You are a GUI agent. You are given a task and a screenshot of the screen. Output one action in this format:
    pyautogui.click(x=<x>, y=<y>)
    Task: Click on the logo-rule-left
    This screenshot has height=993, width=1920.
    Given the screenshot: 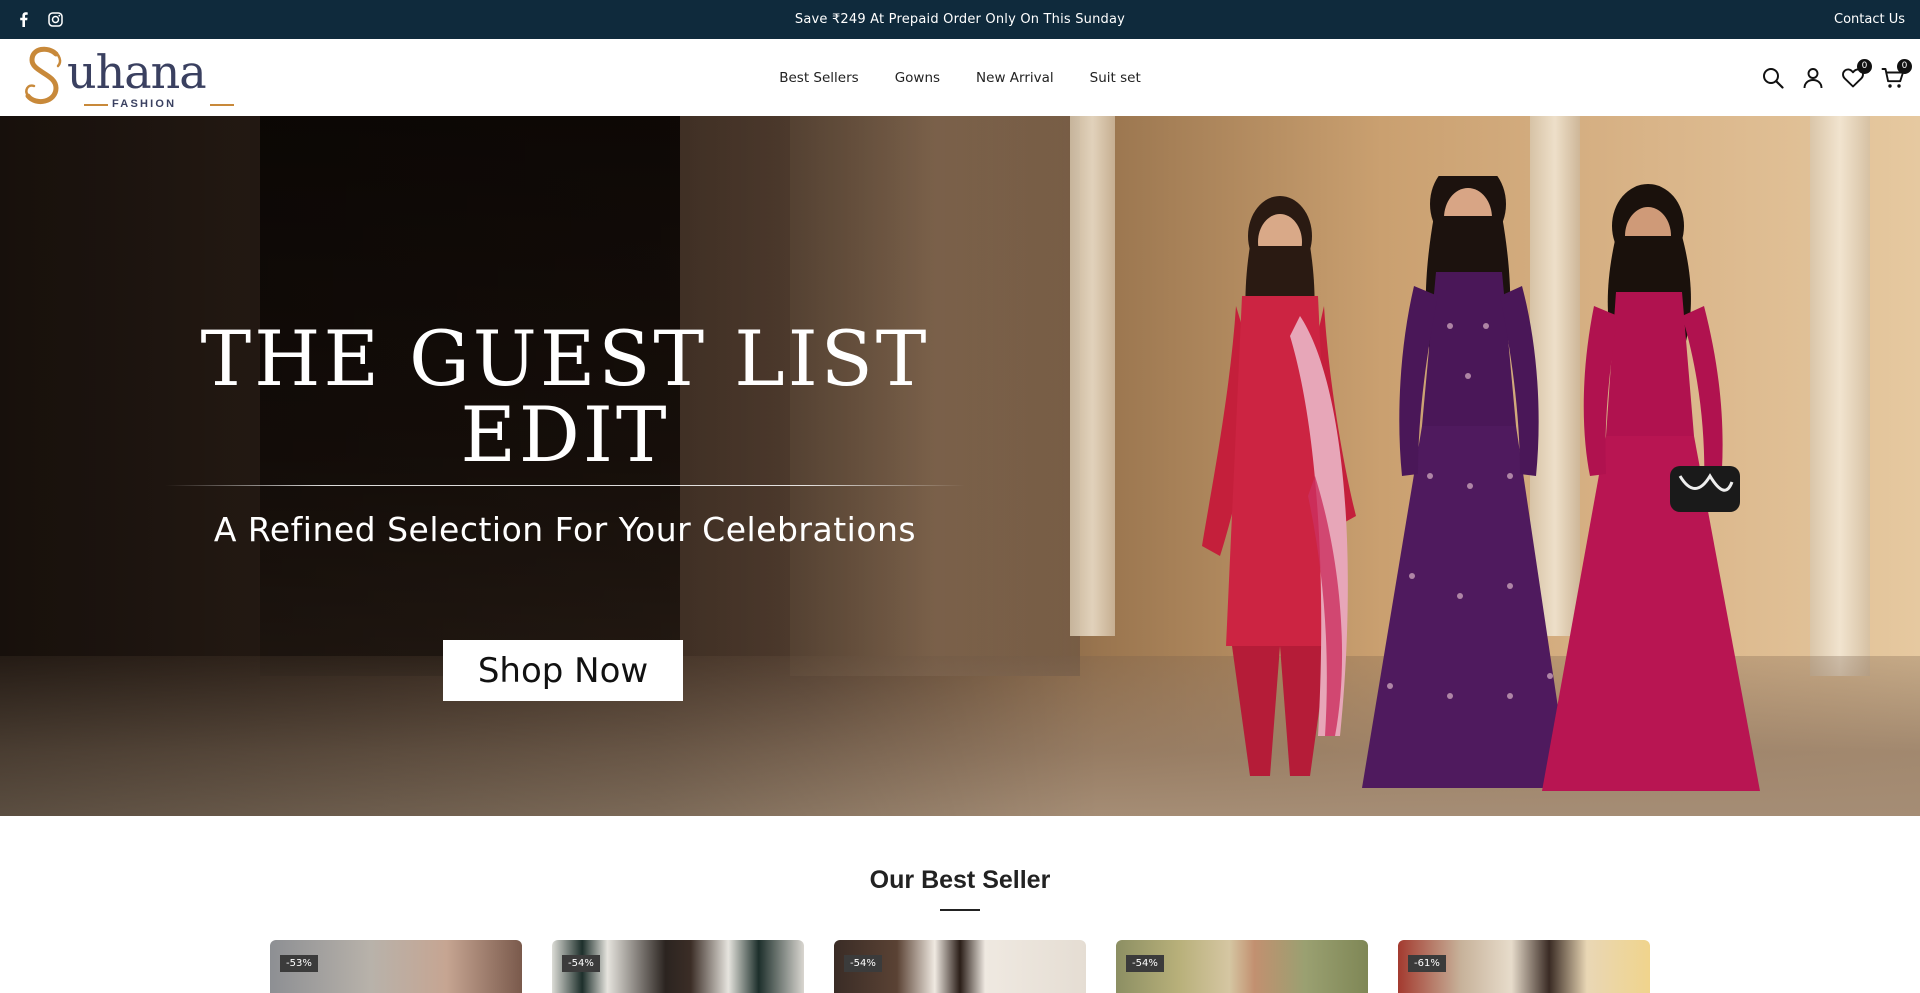 What is the action you would take?
    pyautogui.click(x=96, y=105)
    